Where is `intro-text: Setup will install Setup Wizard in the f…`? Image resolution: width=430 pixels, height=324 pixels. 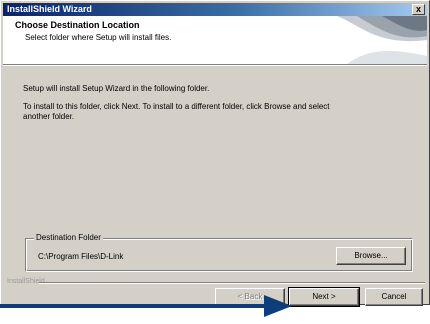
intro-text: Setup will install Setup Wizard in the f… is located at coordinates (116, 88).